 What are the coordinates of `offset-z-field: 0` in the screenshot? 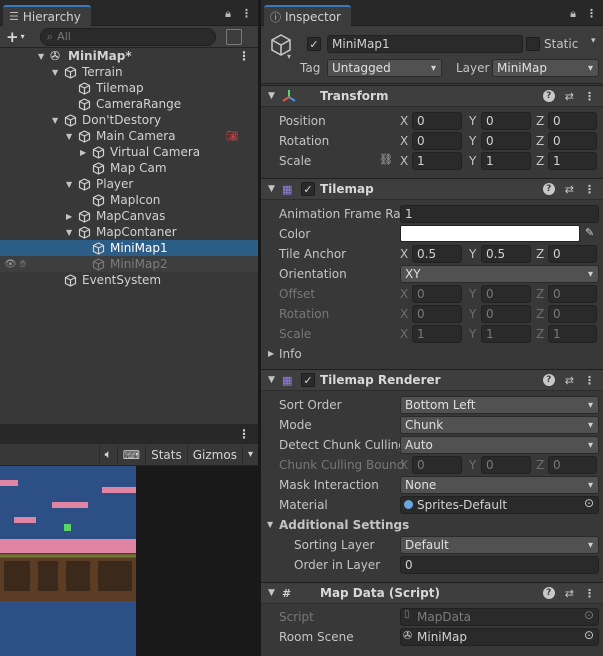 It's located at (572, 294).